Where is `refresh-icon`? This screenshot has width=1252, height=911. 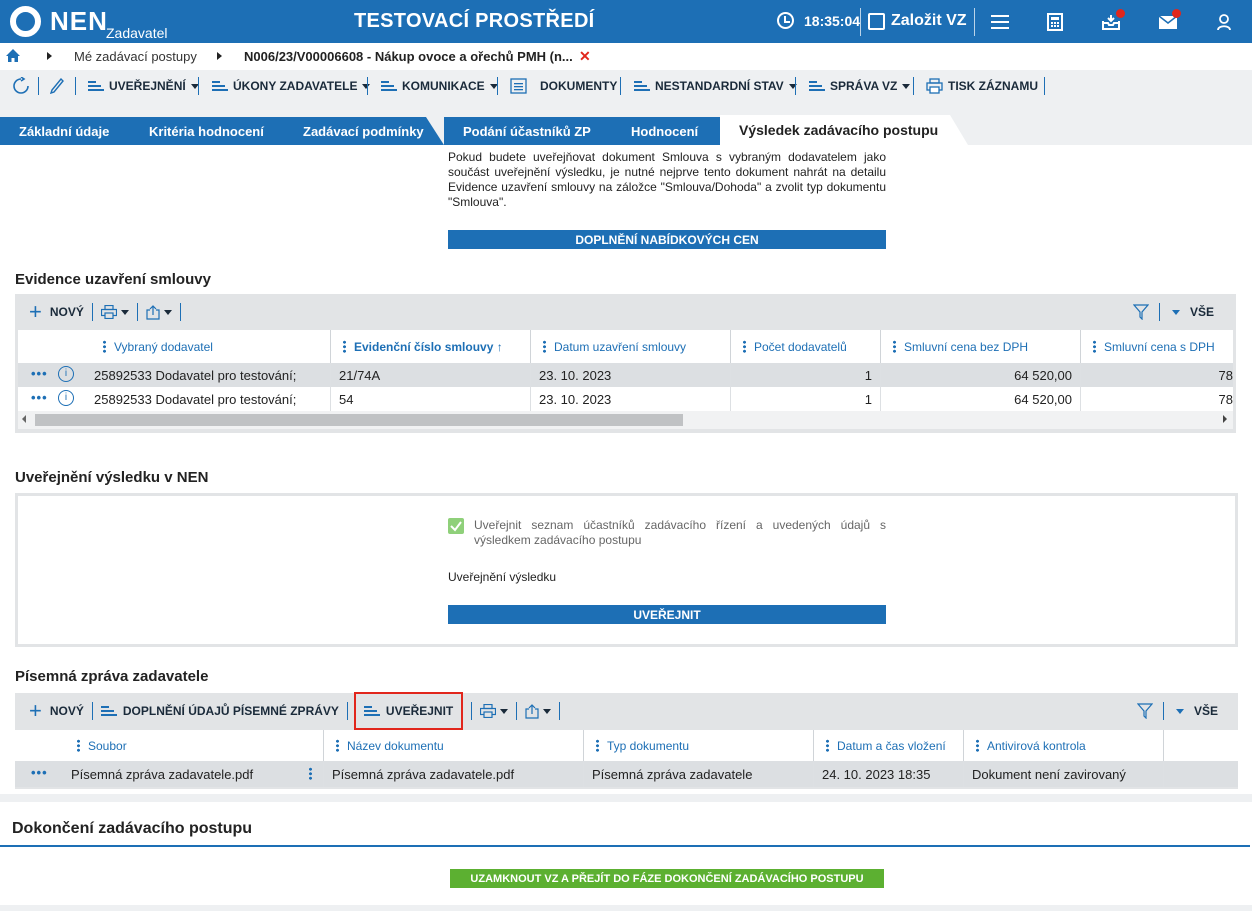 refresh-icon is located at coordinates (21, 85).